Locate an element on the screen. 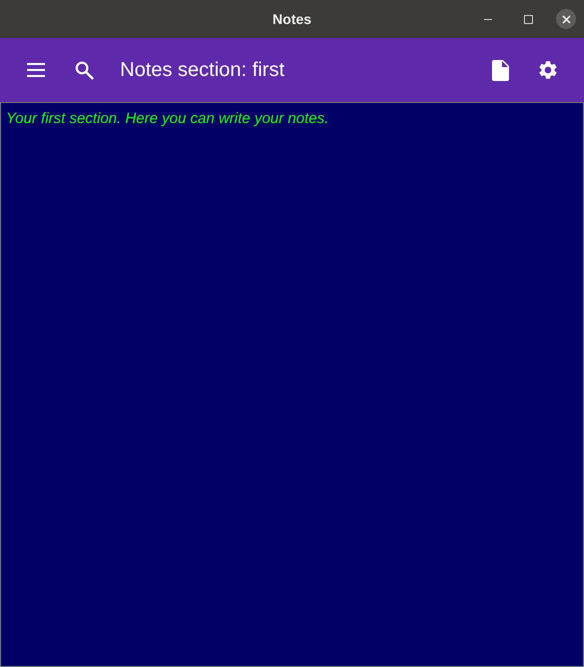  search-icon is located at coordinates (84, 70).